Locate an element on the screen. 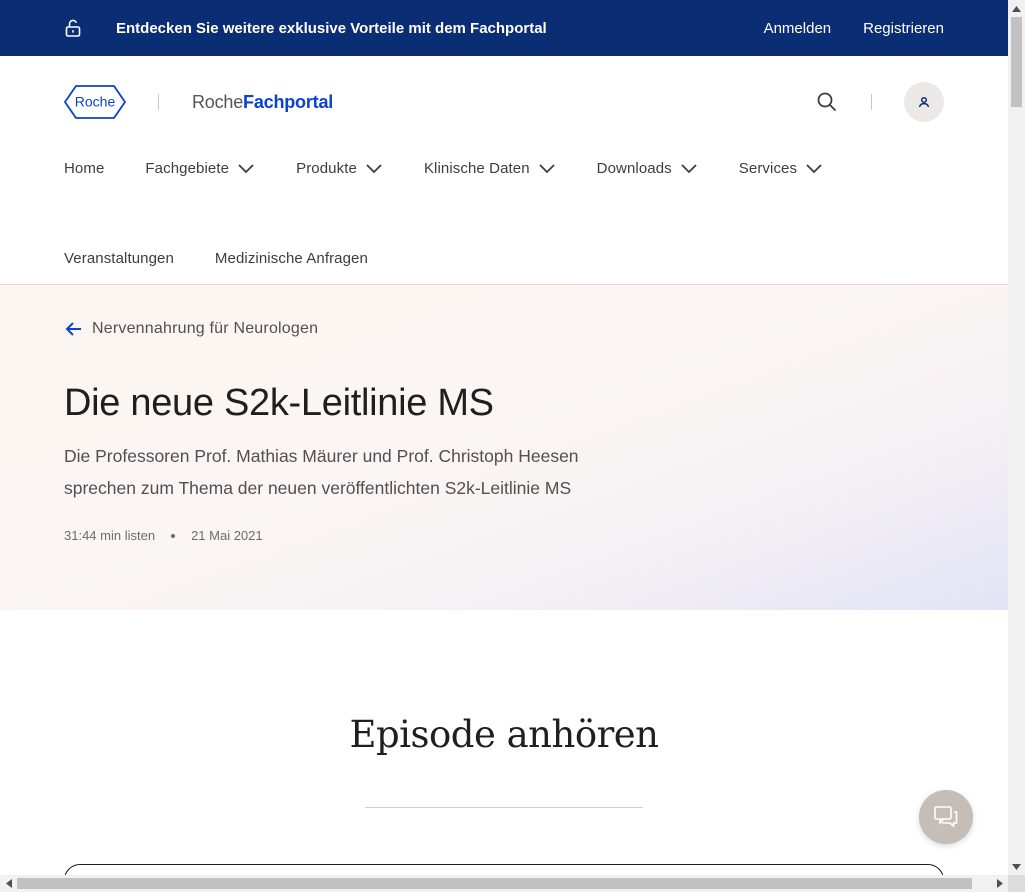  chat-icon is located at coordinates (946, 817).